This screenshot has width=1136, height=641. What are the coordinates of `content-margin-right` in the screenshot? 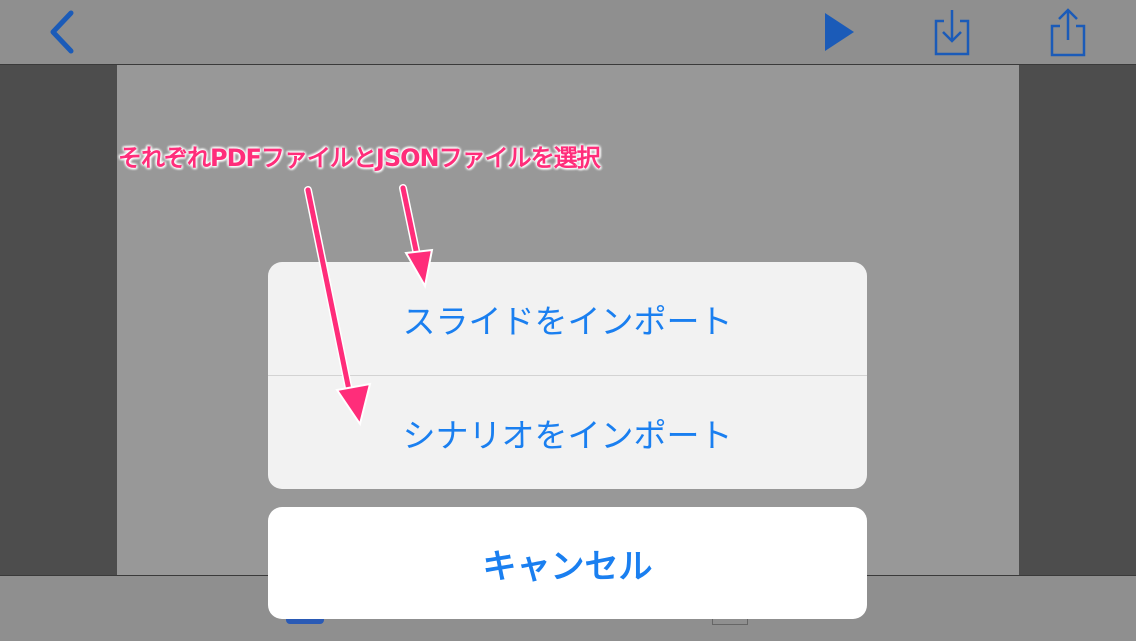 It's located at (1077, 320).